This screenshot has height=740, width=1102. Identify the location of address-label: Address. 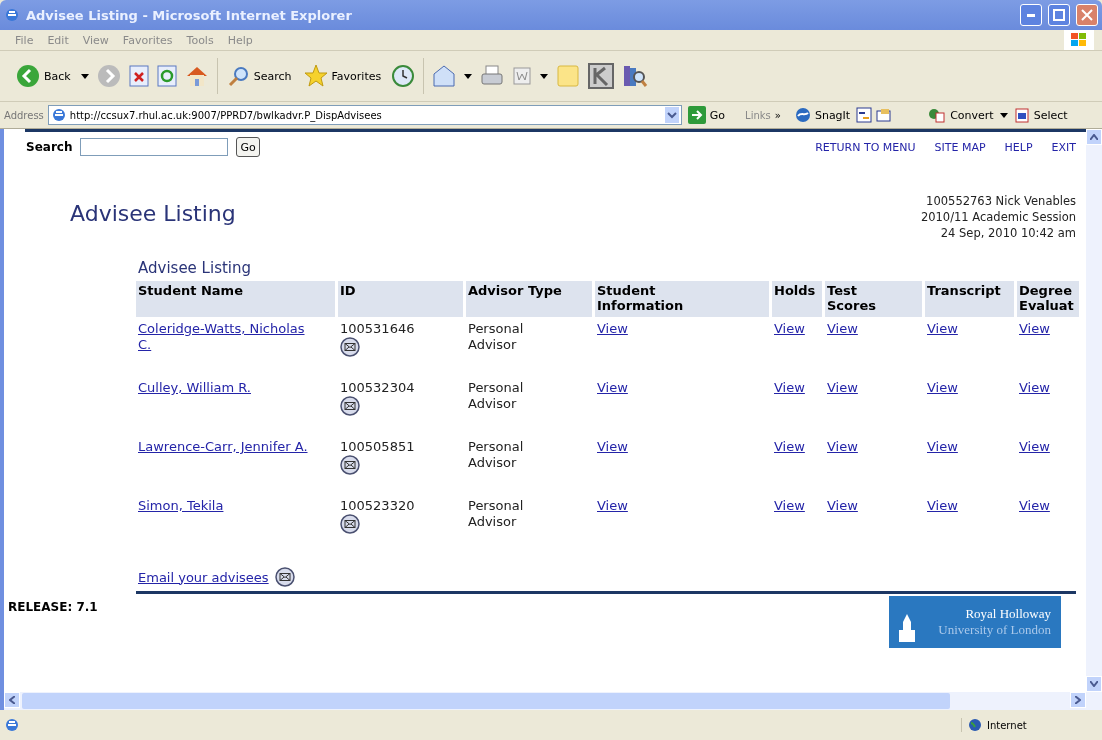
(24, 115).